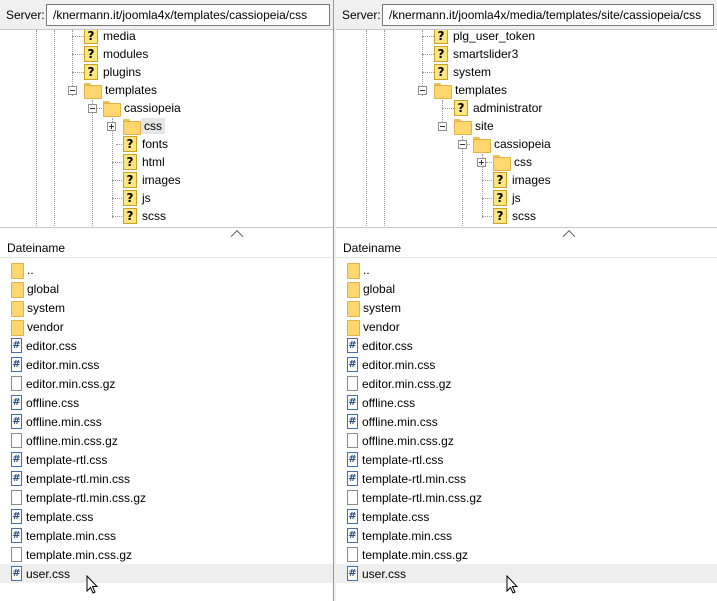 The width and height of the screenshot is (717, 601). I want to click on tree-item: css, so click(514, 162).